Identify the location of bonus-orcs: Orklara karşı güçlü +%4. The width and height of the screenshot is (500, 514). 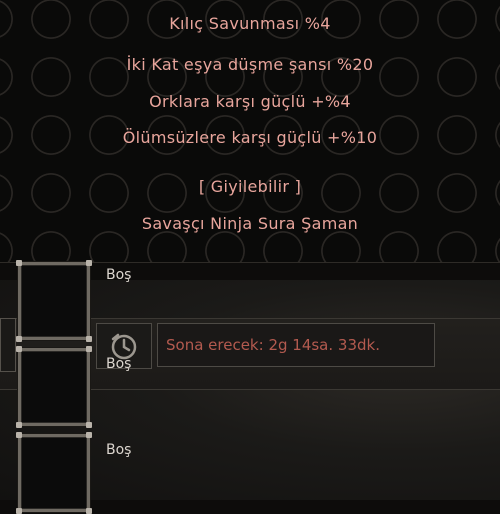
(250, 101).